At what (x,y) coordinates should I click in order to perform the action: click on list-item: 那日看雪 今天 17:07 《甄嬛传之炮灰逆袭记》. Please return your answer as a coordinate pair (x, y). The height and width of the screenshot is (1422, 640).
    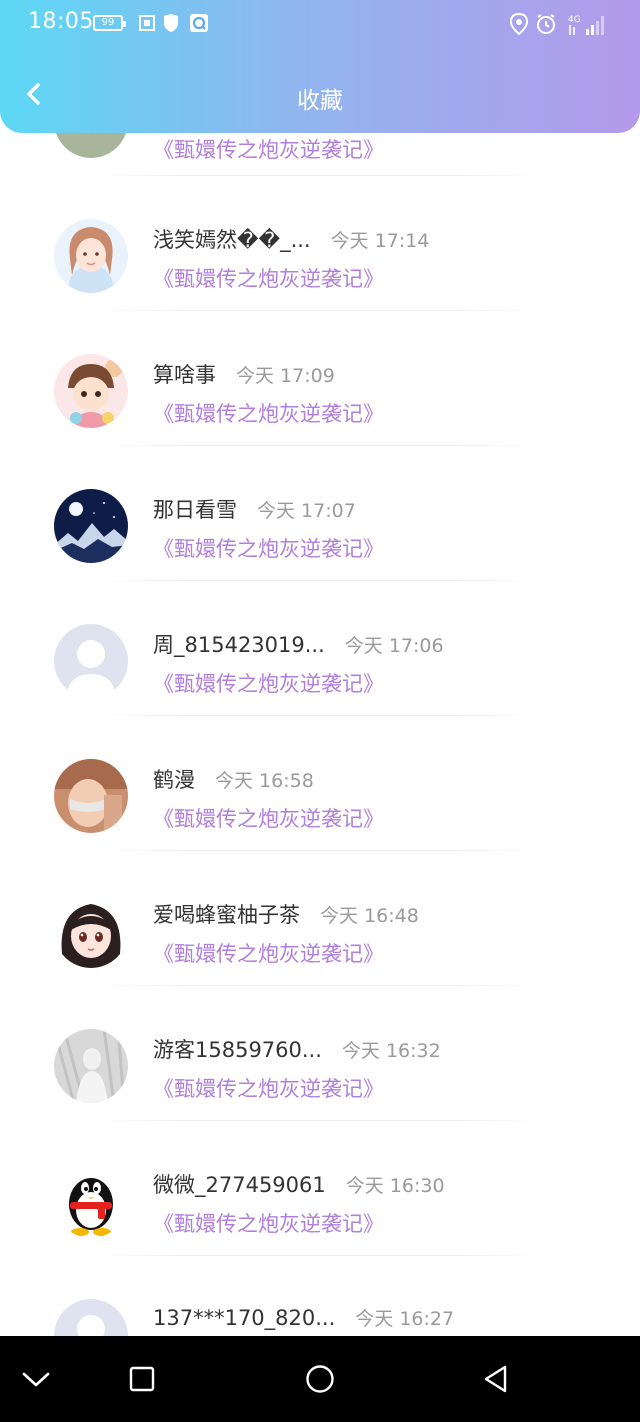
    Looking at the image, I should click on (320, 513).